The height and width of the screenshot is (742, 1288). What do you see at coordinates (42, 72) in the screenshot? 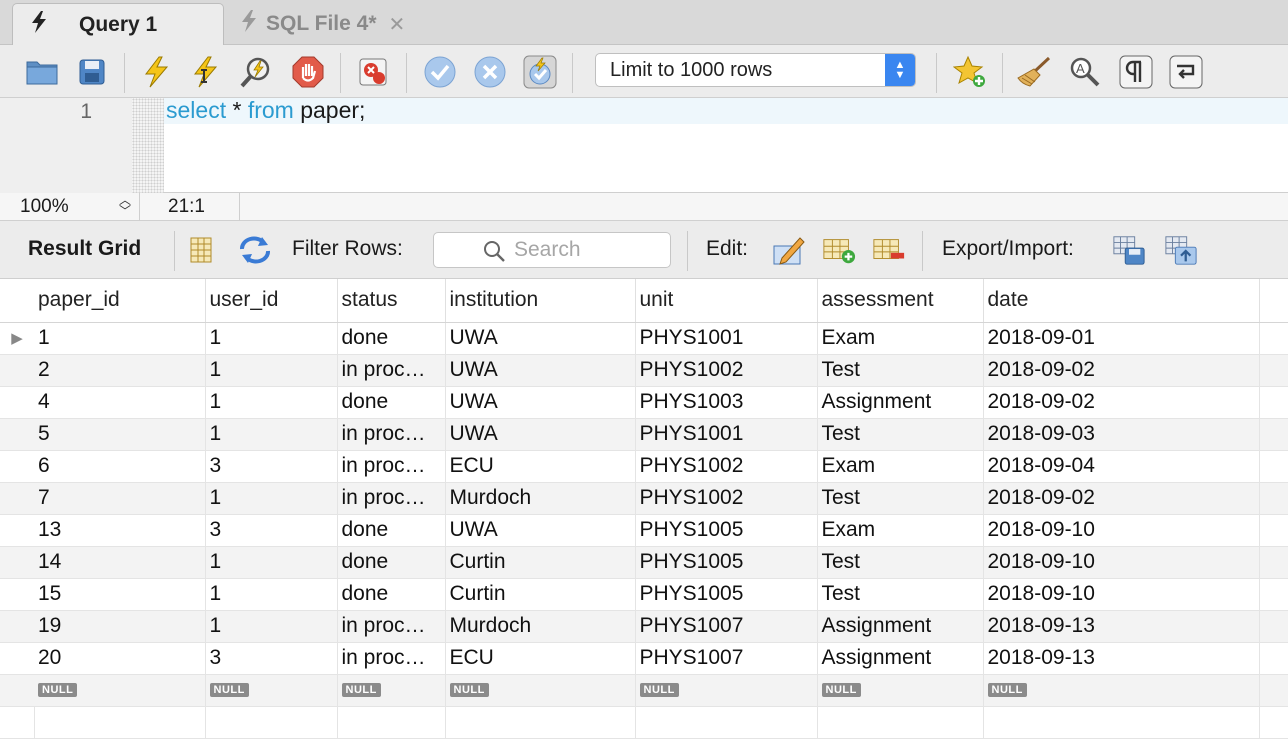
I see `open-folder-button` at bounding box center [42, 72].